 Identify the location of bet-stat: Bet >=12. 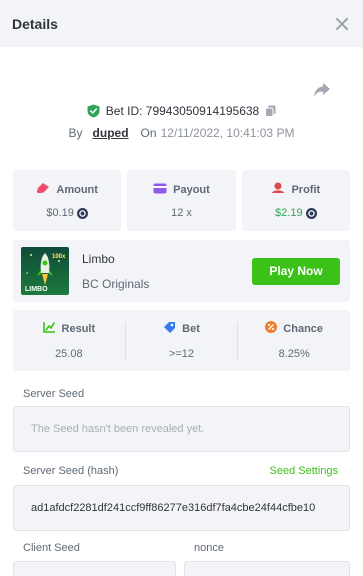
(182, 340).